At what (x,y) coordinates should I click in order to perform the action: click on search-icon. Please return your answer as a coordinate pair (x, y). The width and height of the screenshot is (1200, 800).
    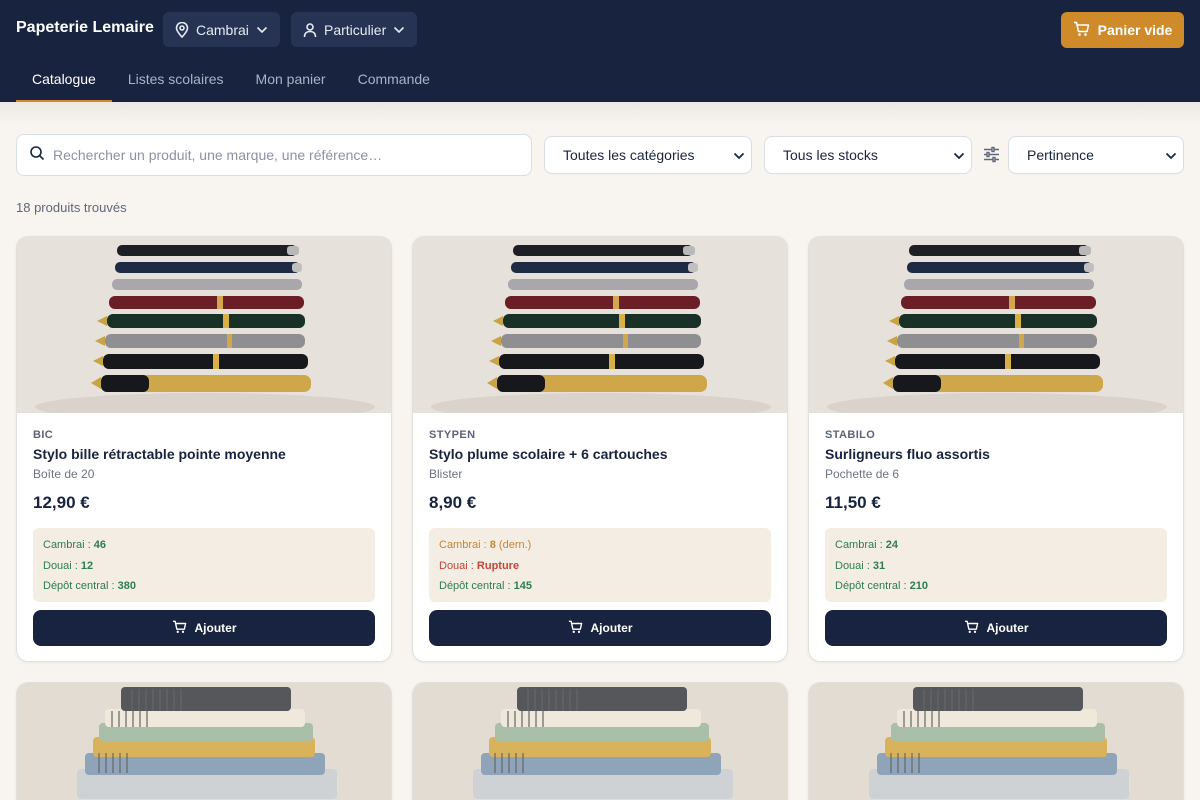
    Looking at the image, I should click on (37, 155).